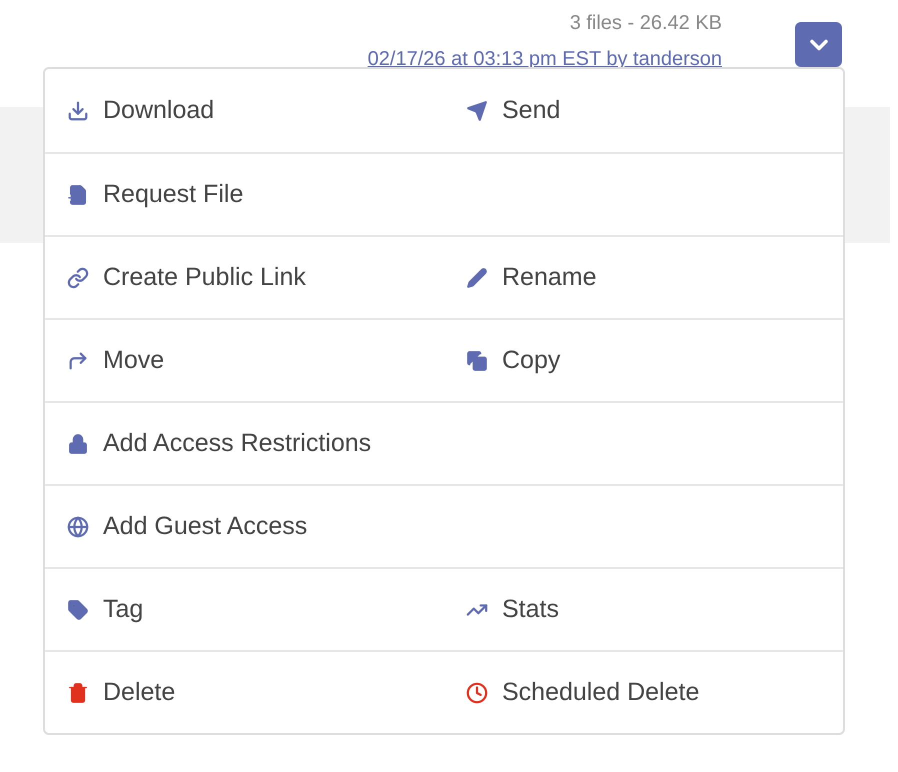 The width and height of the screenshot is (898, 772). I want to click on menu-item: Download, so click(244, 110).